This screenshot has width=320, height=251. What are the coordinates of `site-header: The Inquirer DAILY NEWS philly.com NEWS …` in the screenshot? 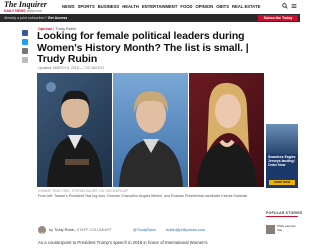 It's located at (150, 7).